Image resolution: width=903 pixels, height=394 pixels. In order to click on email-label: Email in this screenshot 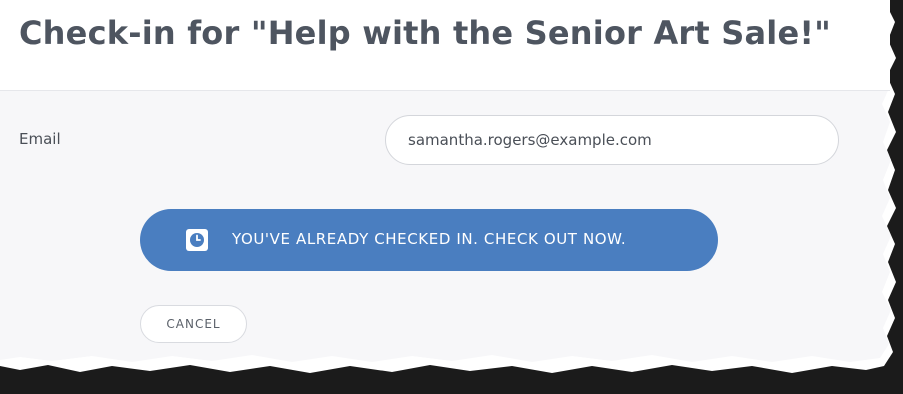, I will do `click(40, 139)`.